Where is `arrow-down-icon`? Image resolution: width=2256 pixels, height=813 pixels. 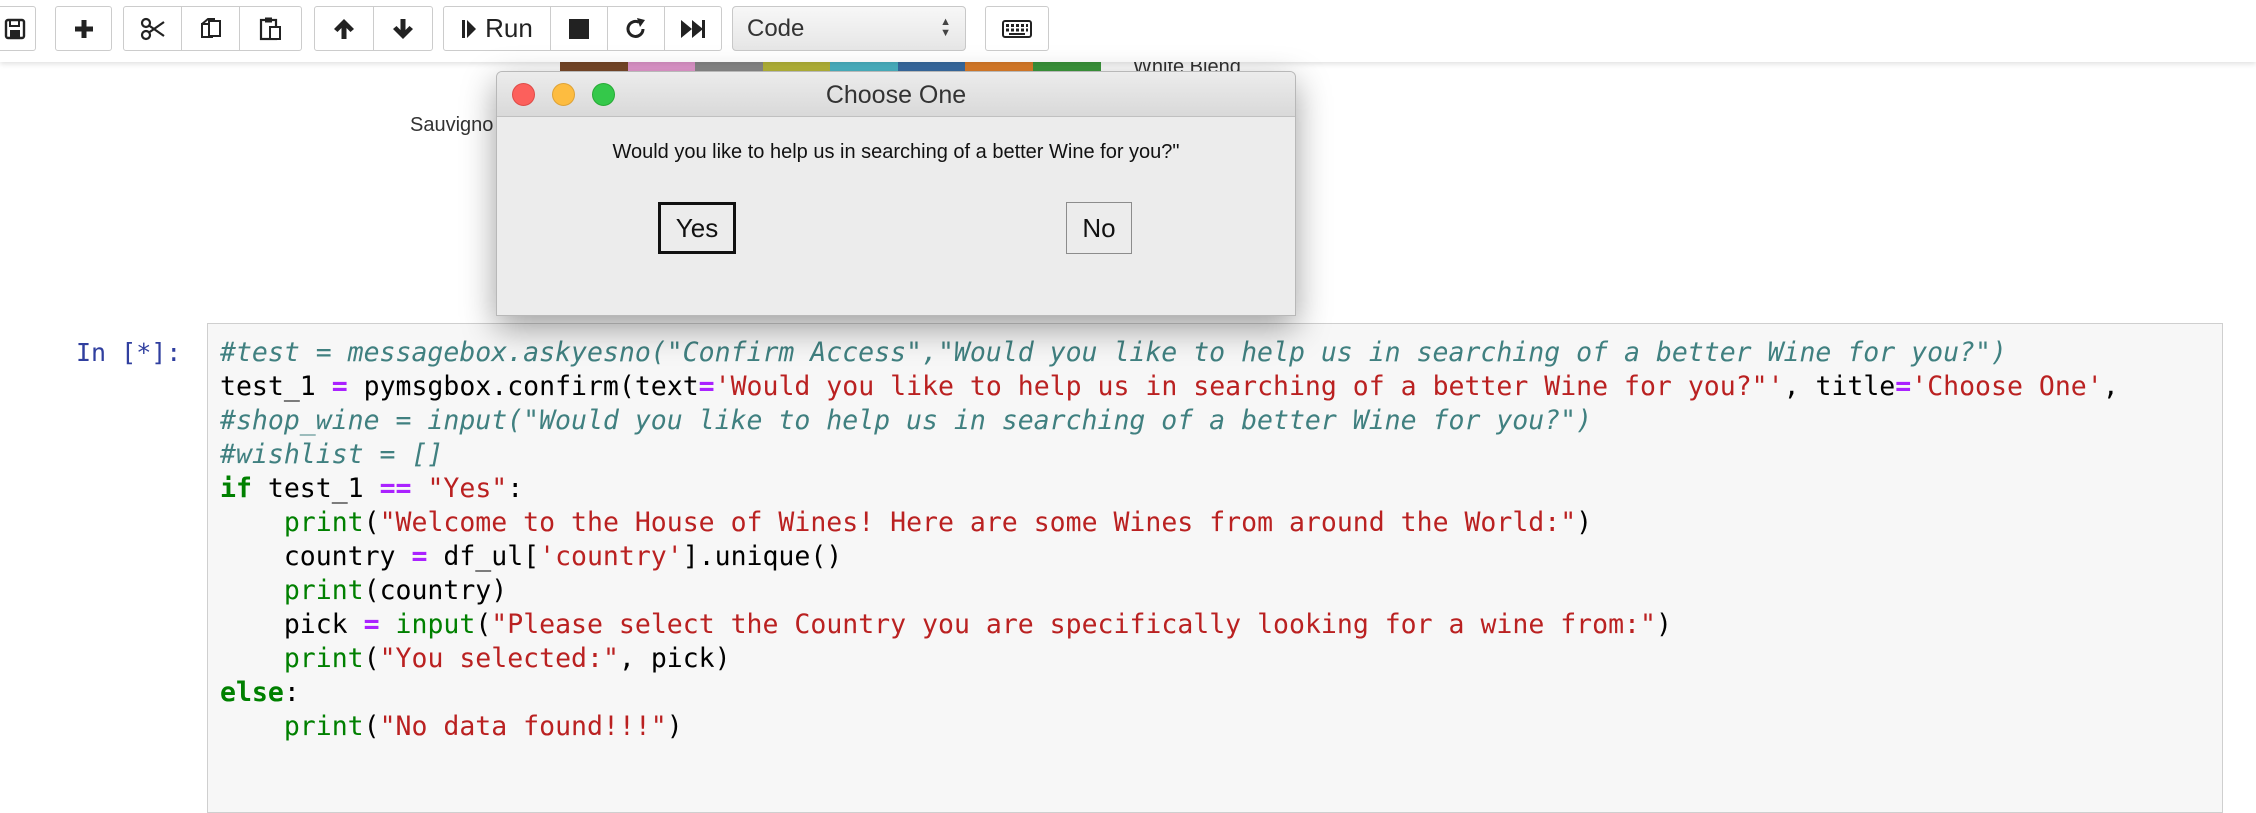
arrow-down-icon is located at coordinates (403, 28).